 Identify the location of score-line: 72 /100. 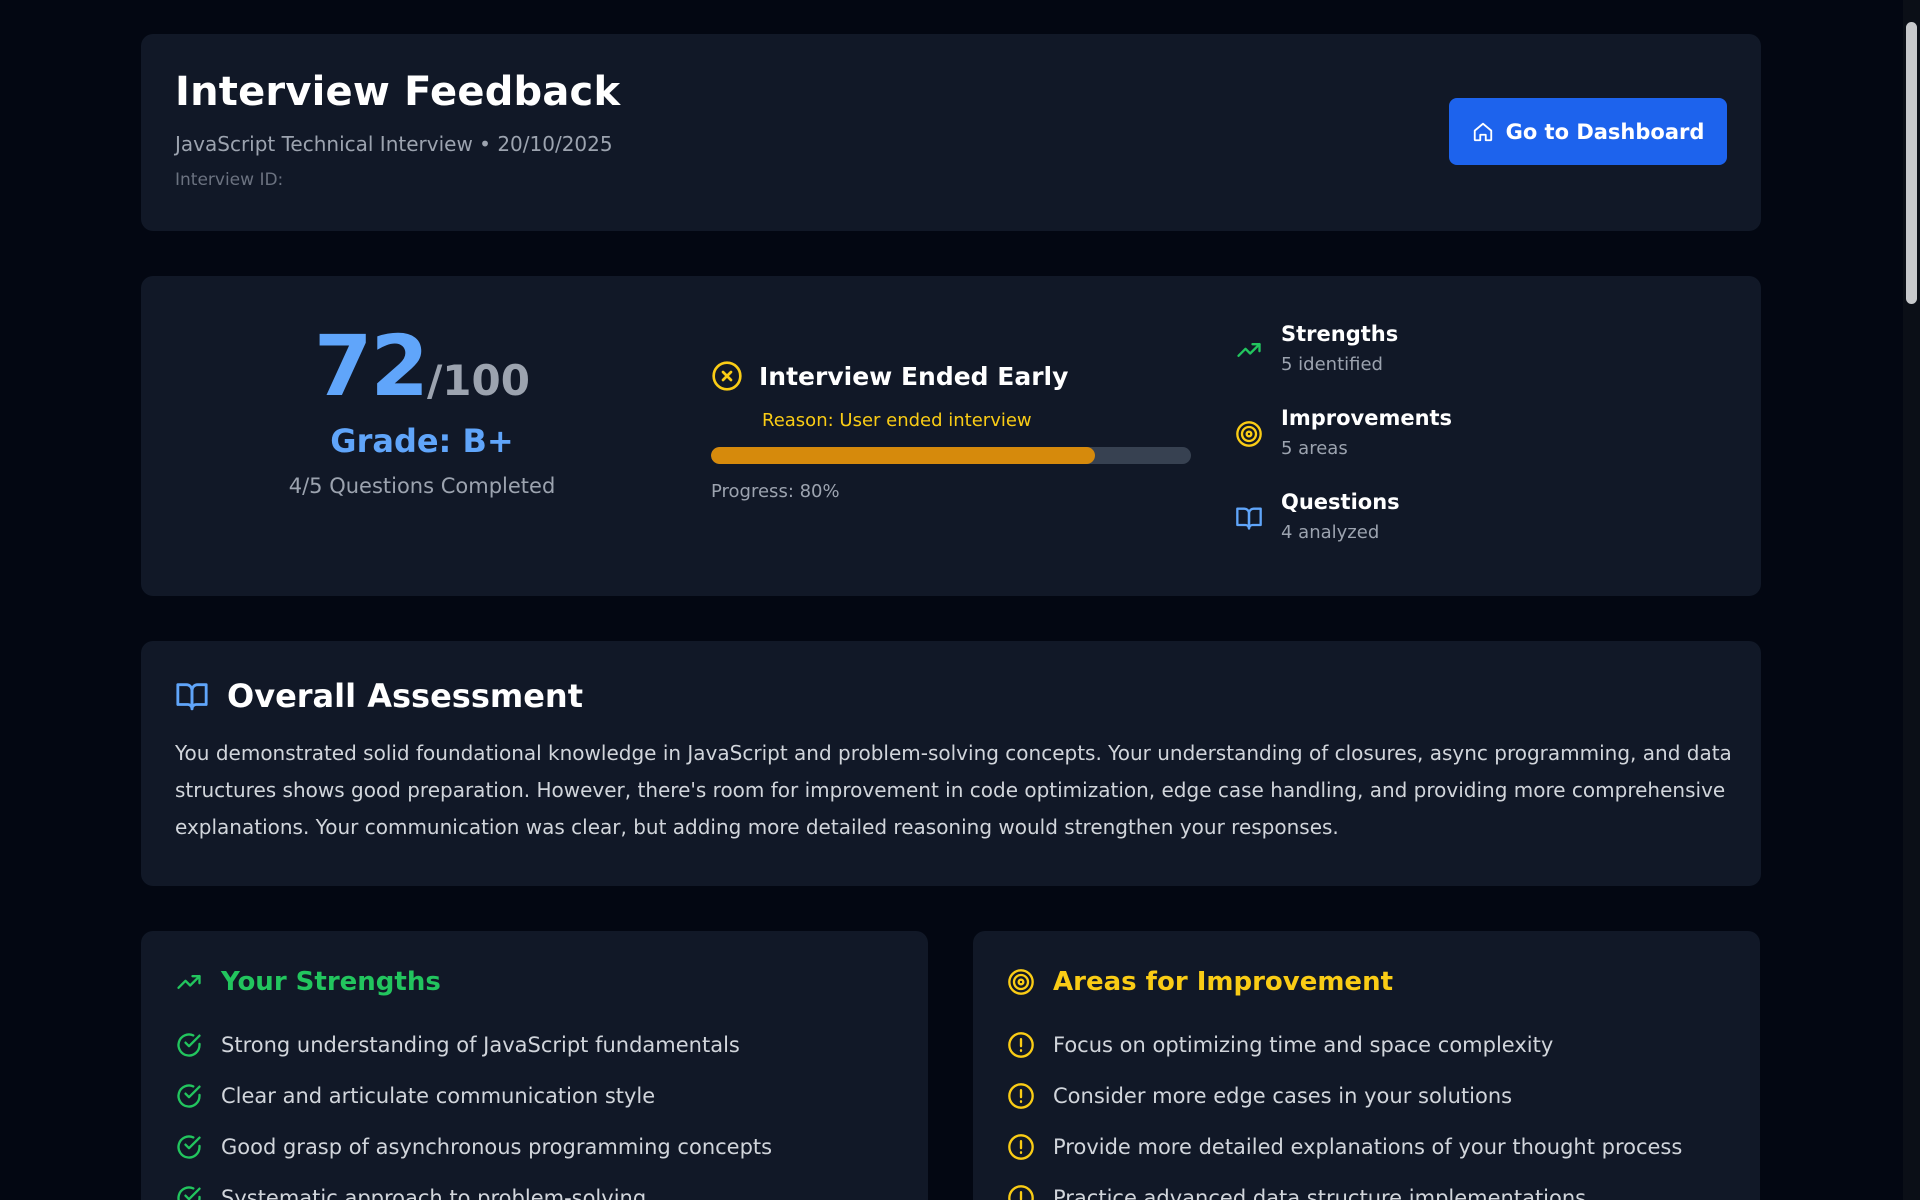
(422, 366).